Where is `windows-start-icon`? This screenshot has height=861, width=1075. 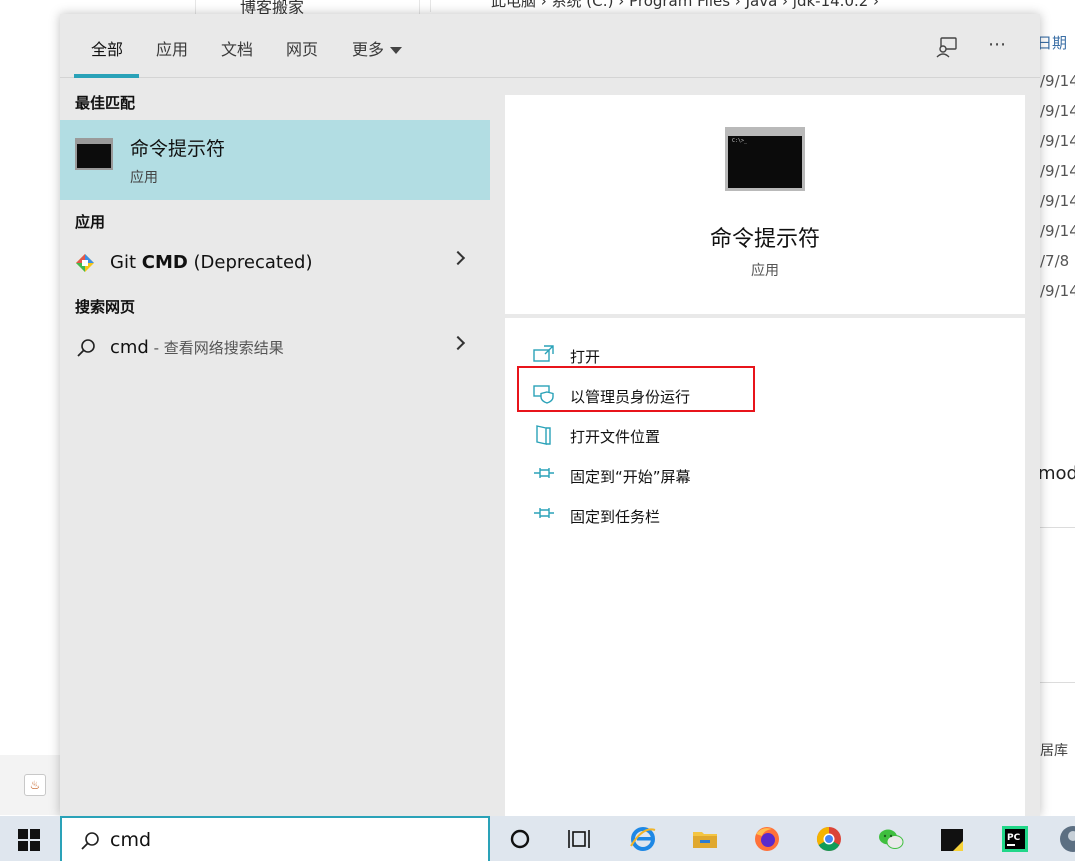
windows-start-icon is located at coordinates (29, 840).